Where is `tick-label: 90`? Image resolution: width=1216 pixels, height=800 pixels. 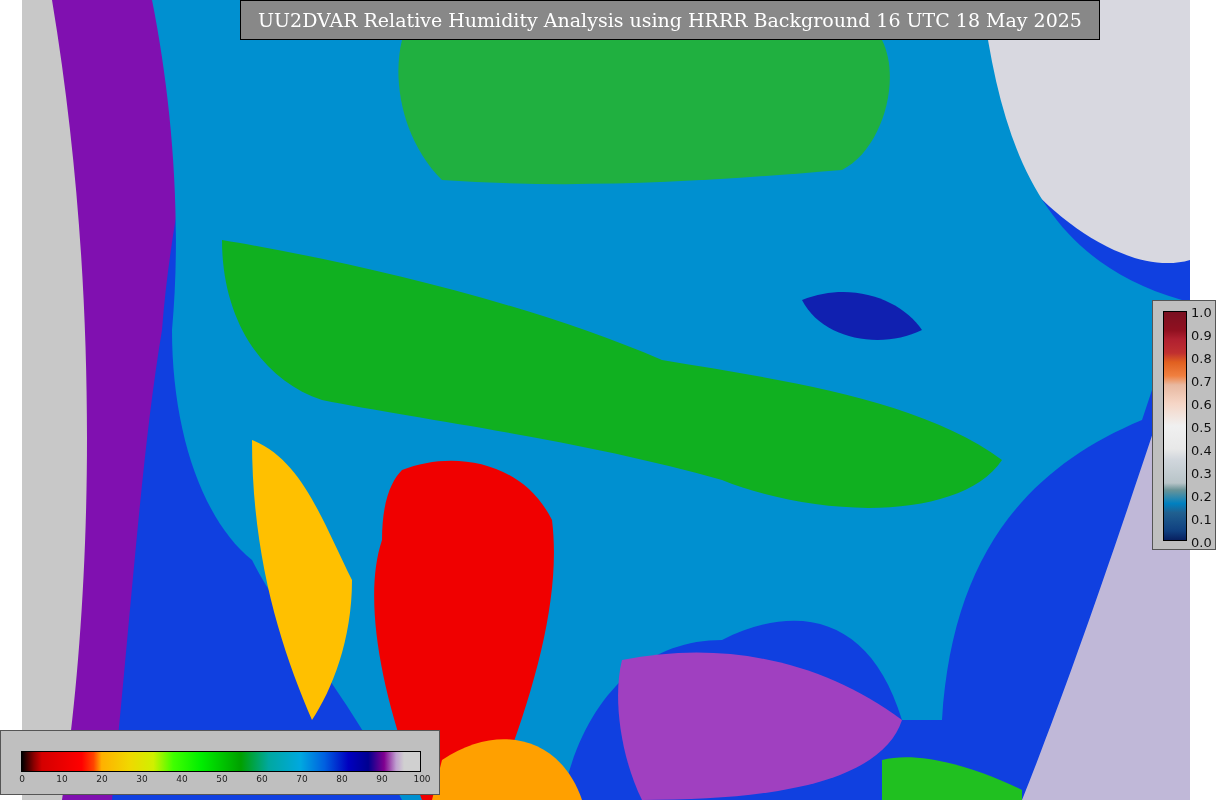 tick-label: 90 is located at coordinates (382, 779).